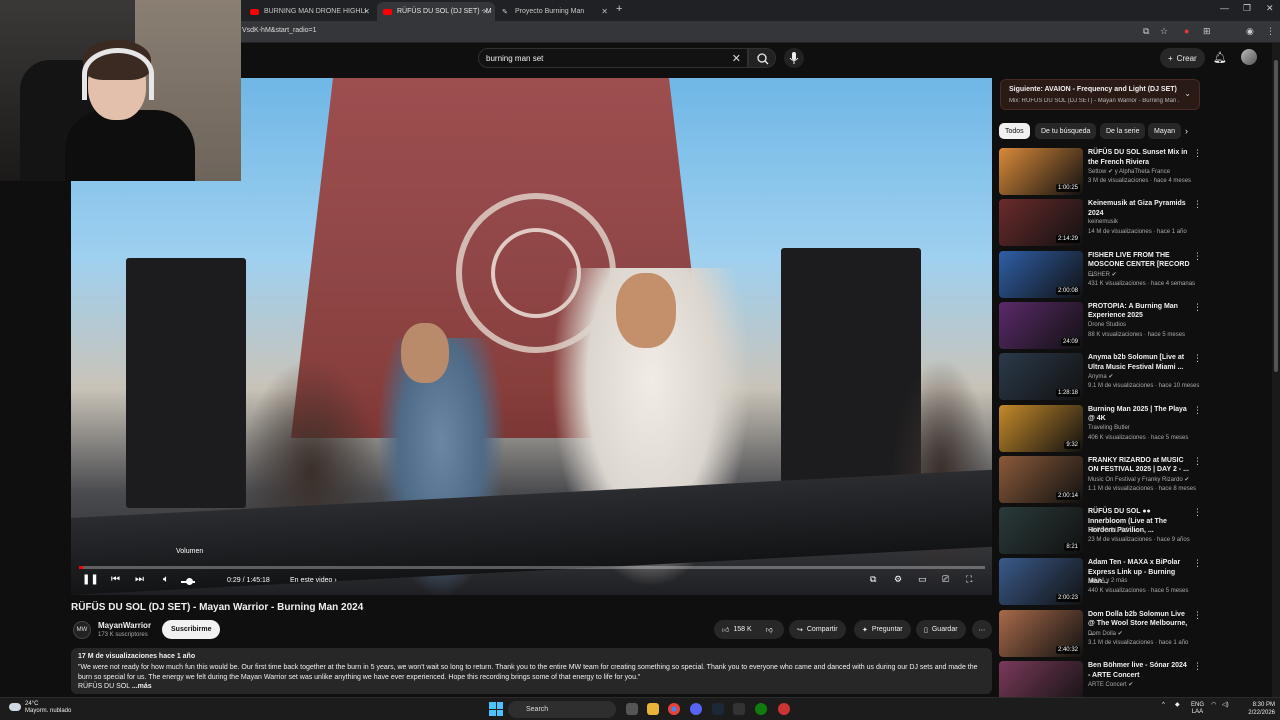  I want to click on more-actions-button: ⋯, so click(982, 629).